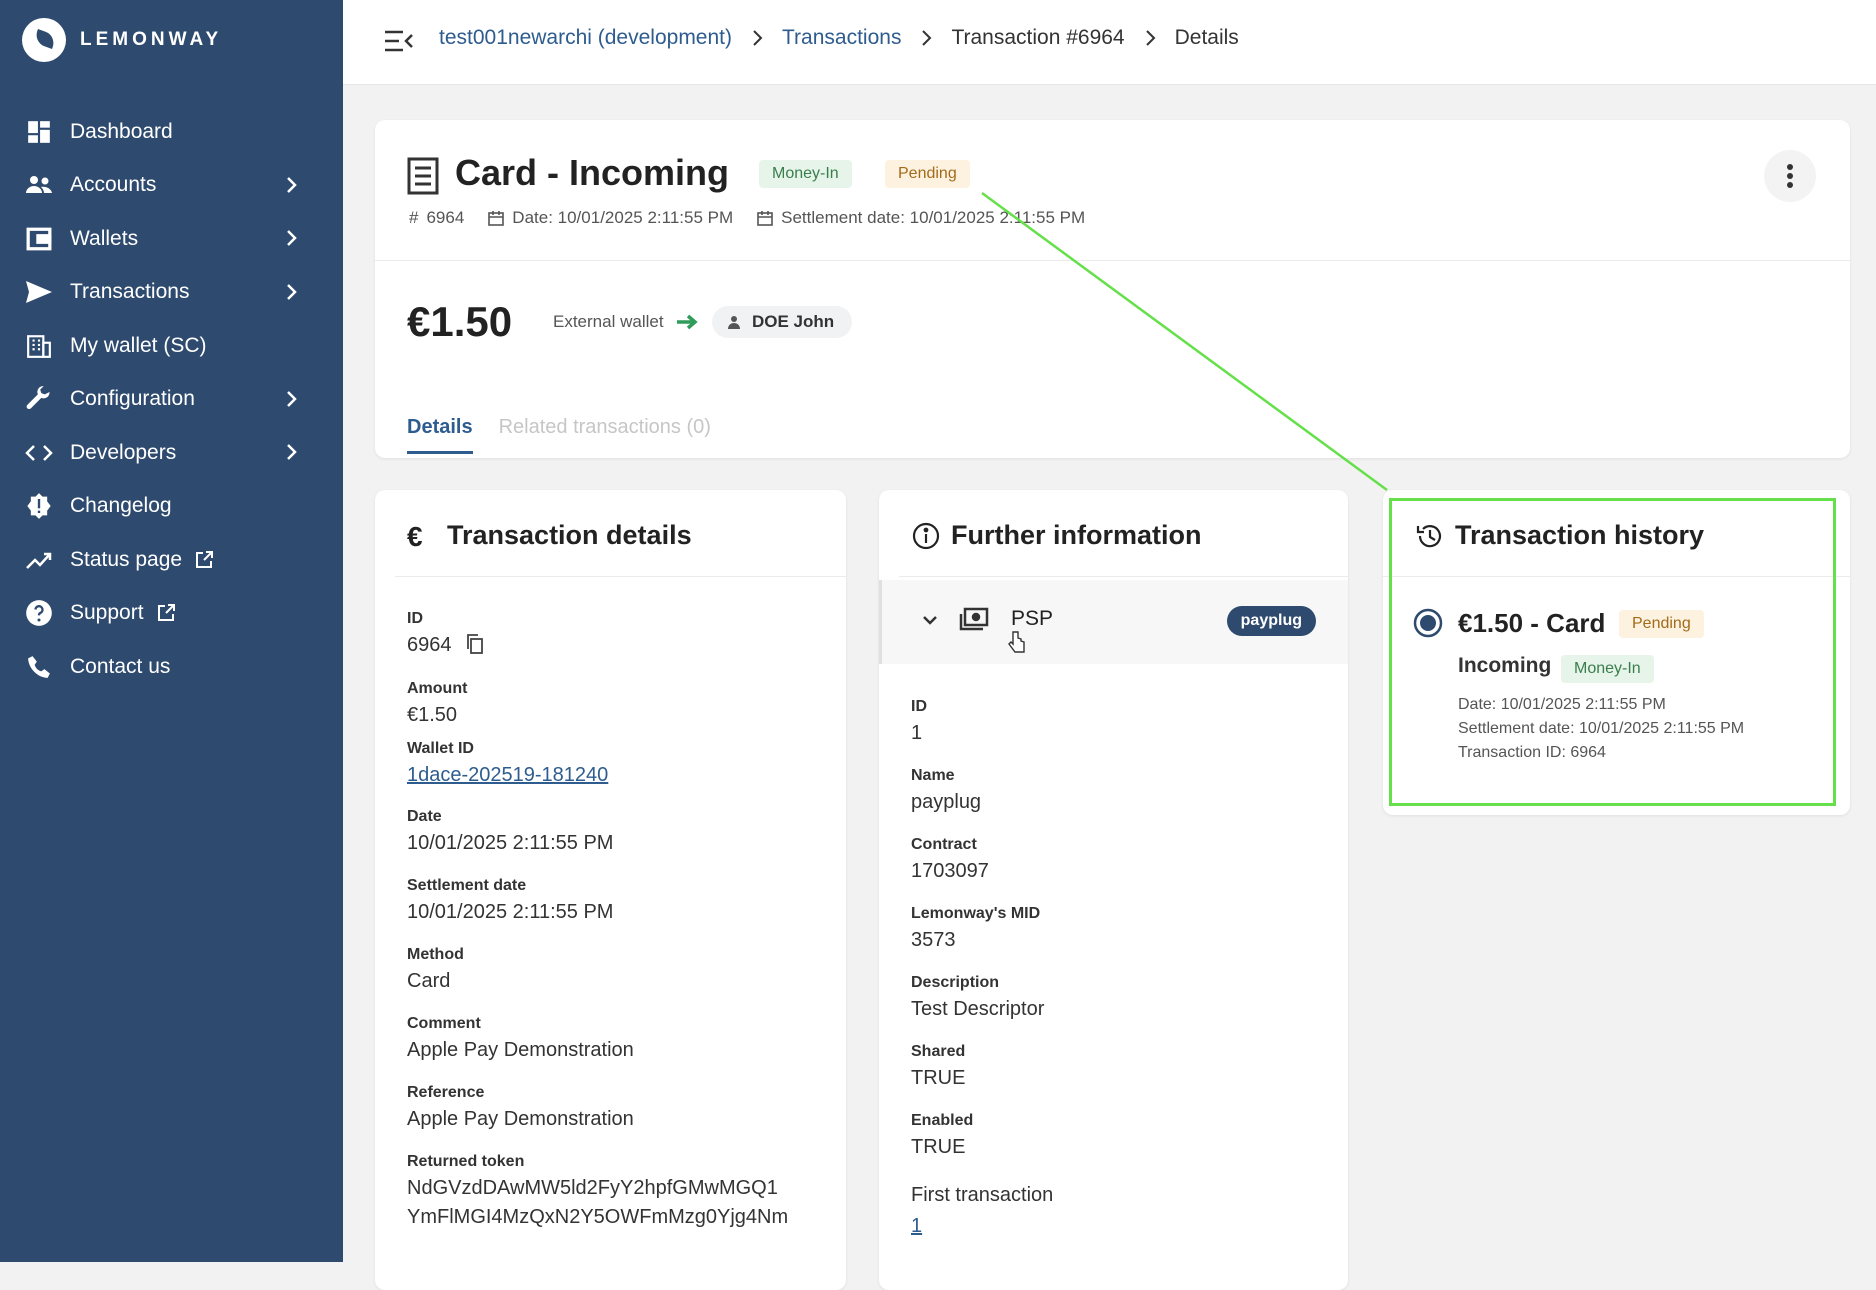 The image size is (1876, 1290). Describe the element at coordinates (930, 620) in the screenshot. I see `chevron-down-icon` at that location.